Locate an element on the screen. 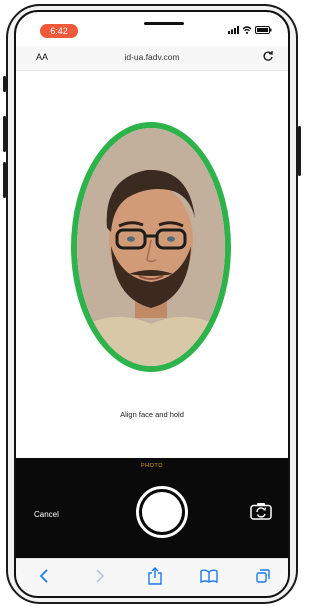 This screenshot has width=320, height=609. battery-icon is located at coordinates (263, 30).